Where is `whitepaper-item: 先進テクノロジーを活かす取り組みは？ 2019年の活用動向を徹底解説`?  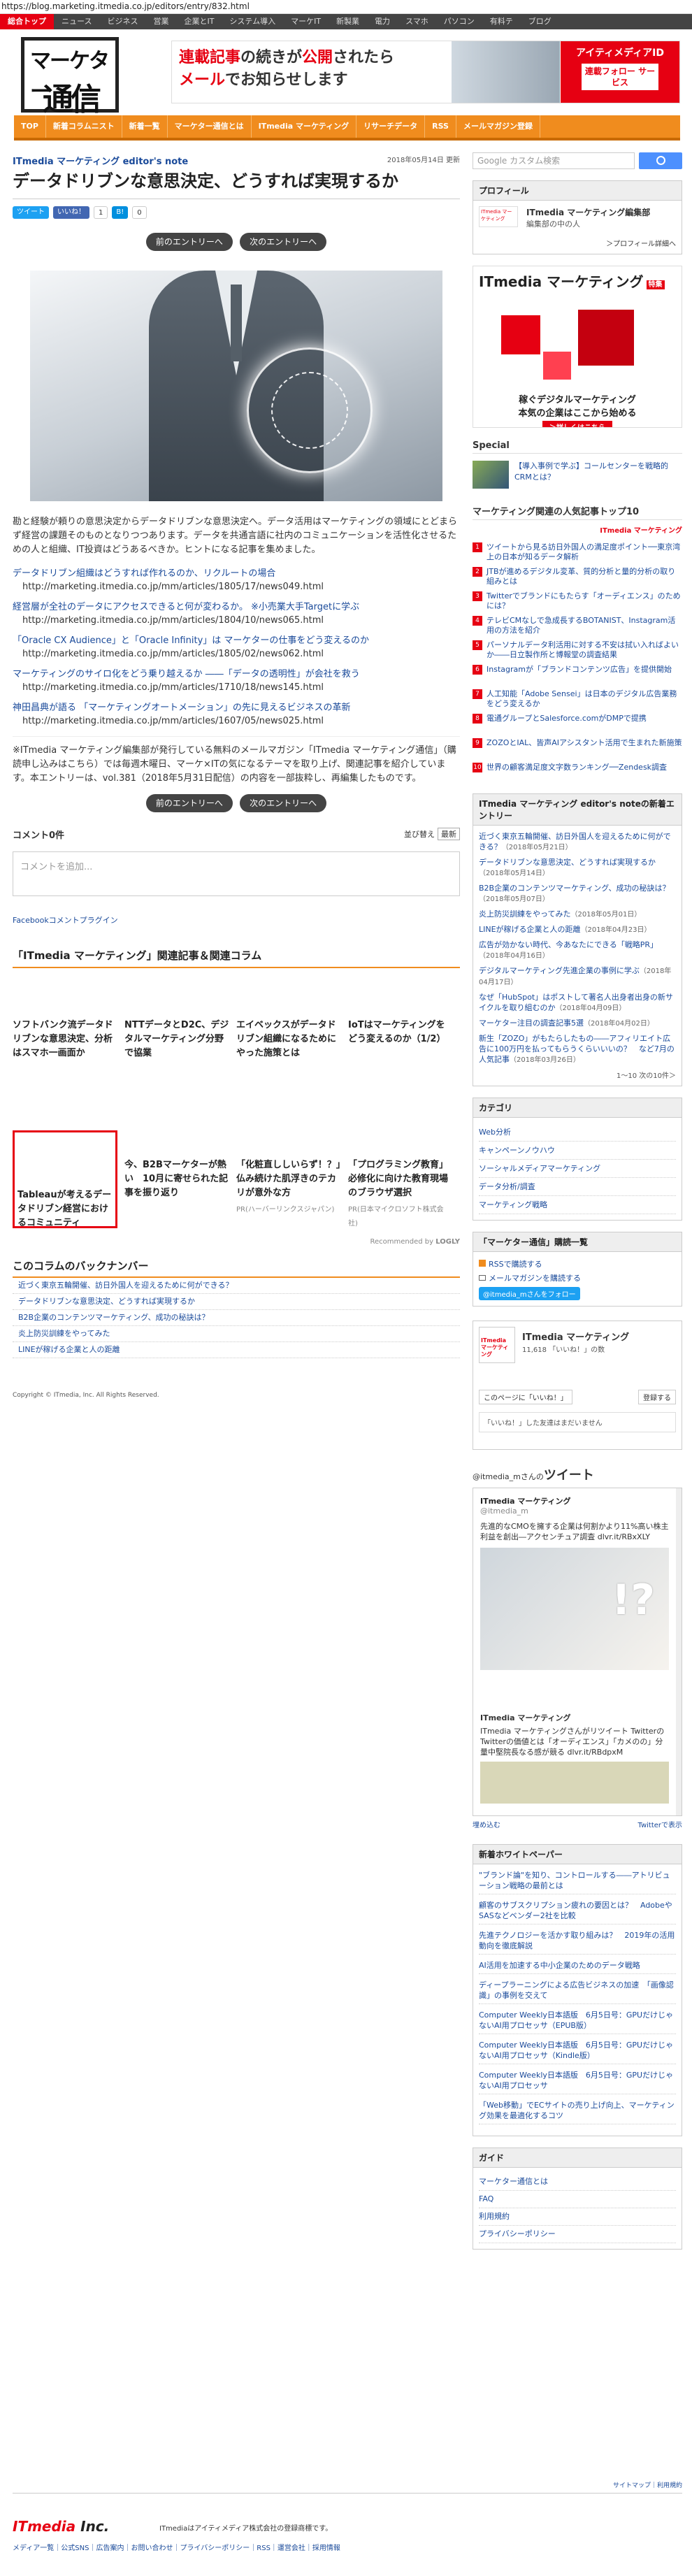 whitepaper-item: 先進テクノロジーを活かす取り組みは？ 2019年の活用動向を徹底解説 is located at coordinates (577, 1942).